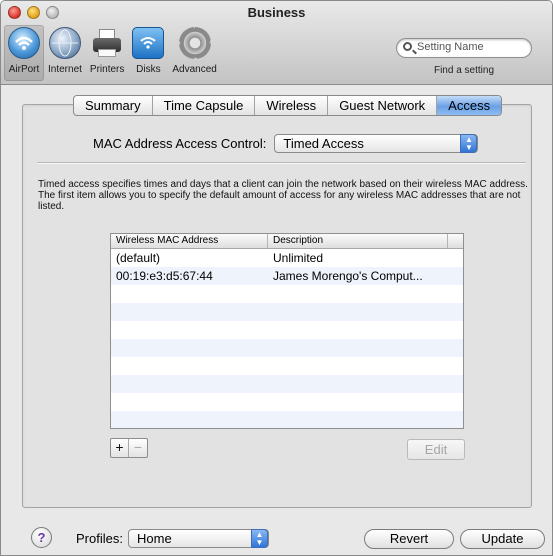 The height and width of the screenshot is (556, 553). I want to click on gear-icon, so click(194, 43).